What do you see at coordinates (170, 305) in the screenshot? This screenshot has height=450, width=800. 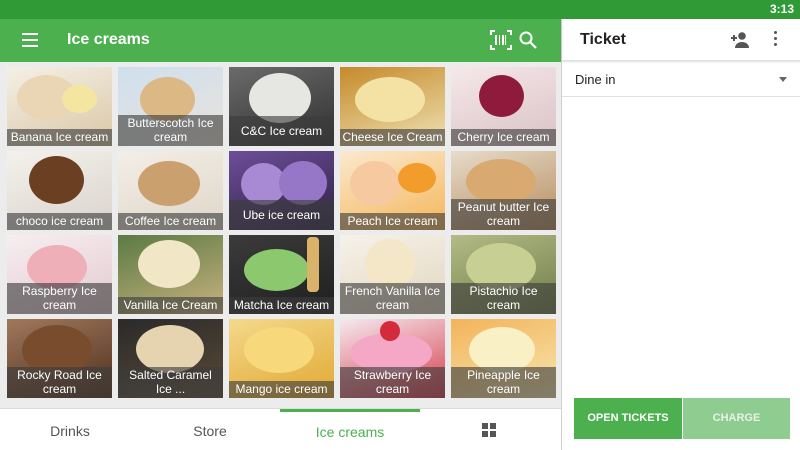 I see `product-label: Vanilla Ice Cream` at bounding box center [170, 305].